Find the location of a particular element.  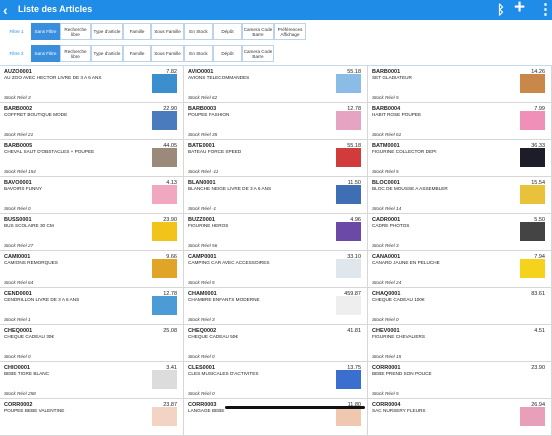

article-name: CAMIONS REMORQUES is located at coordinates (31, 262).